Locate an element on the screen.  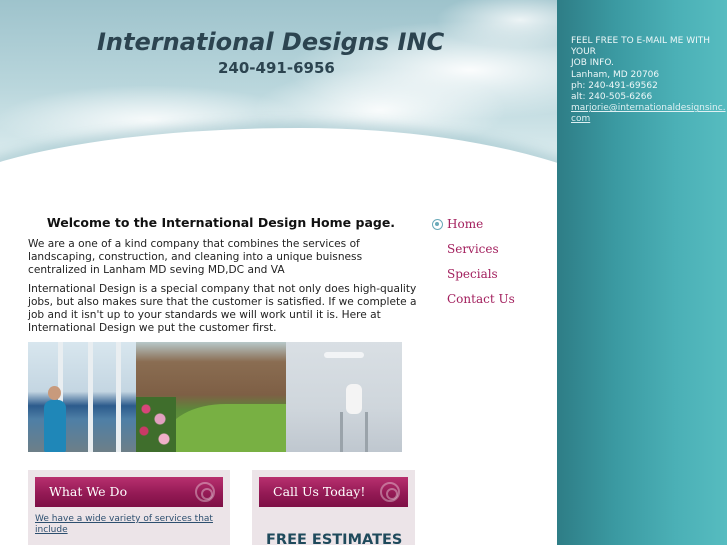
call-us-title: Call Us Today! is located at coordinates (319, 491).